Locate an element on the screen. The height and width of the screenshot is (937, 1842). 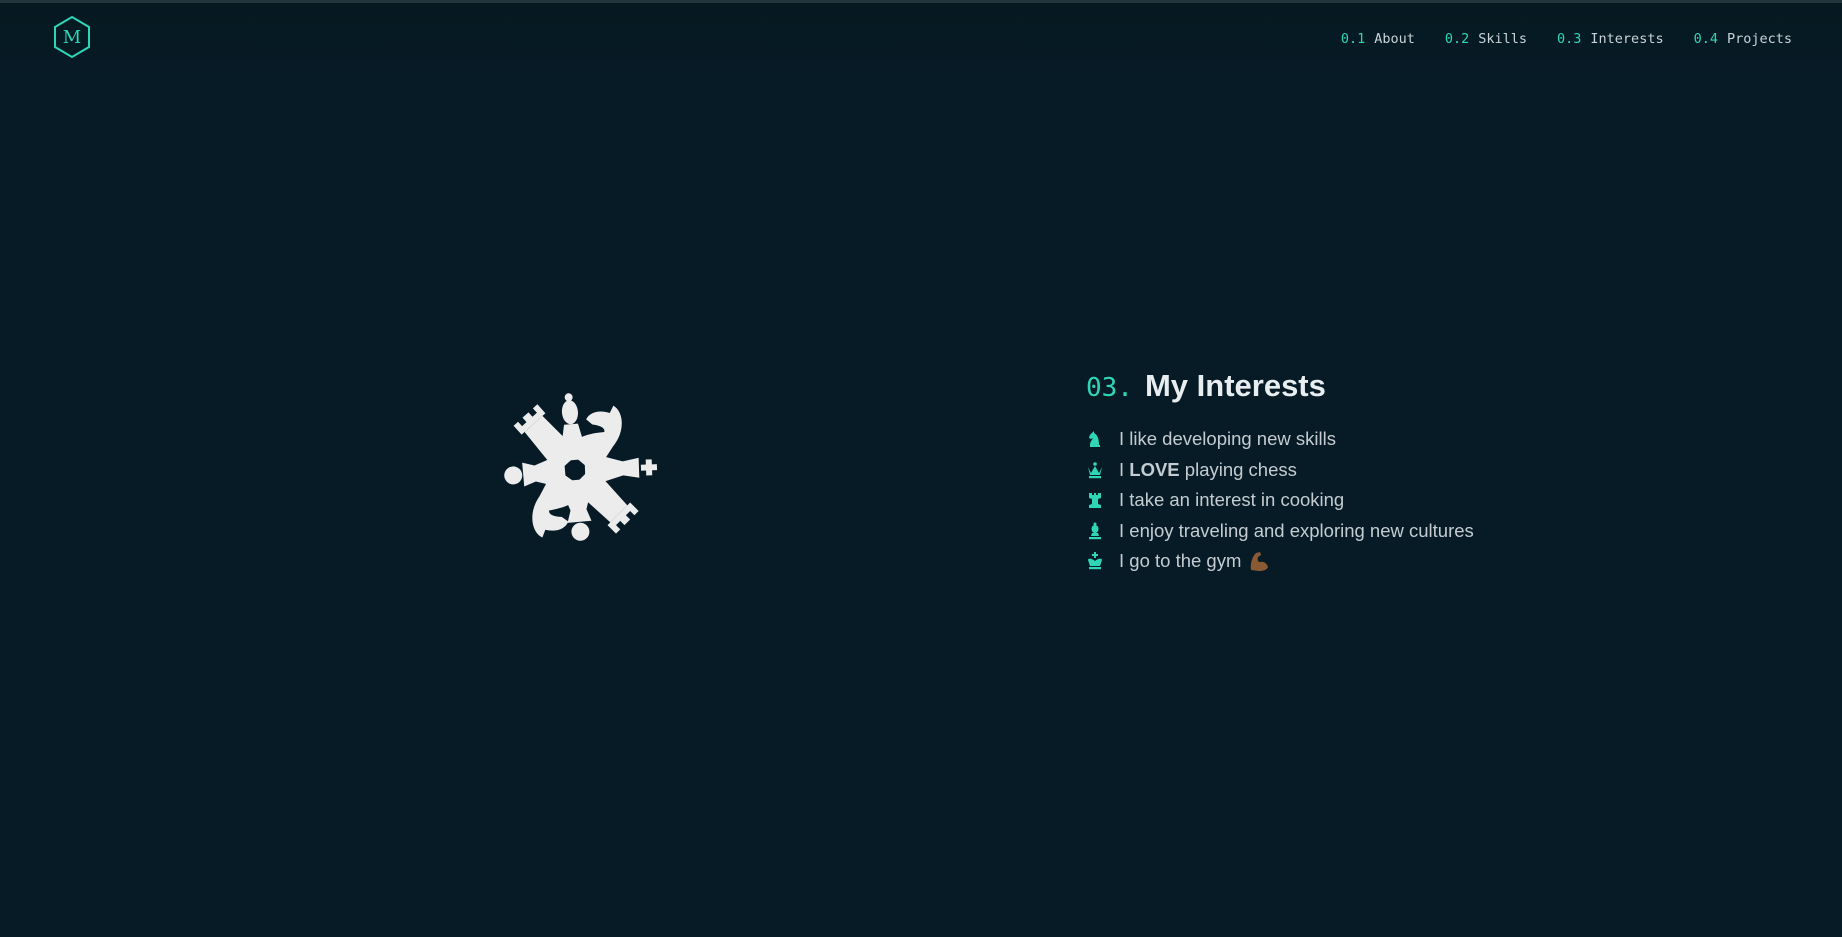
nav-label: Projects is located at coordinates (1759, 39).